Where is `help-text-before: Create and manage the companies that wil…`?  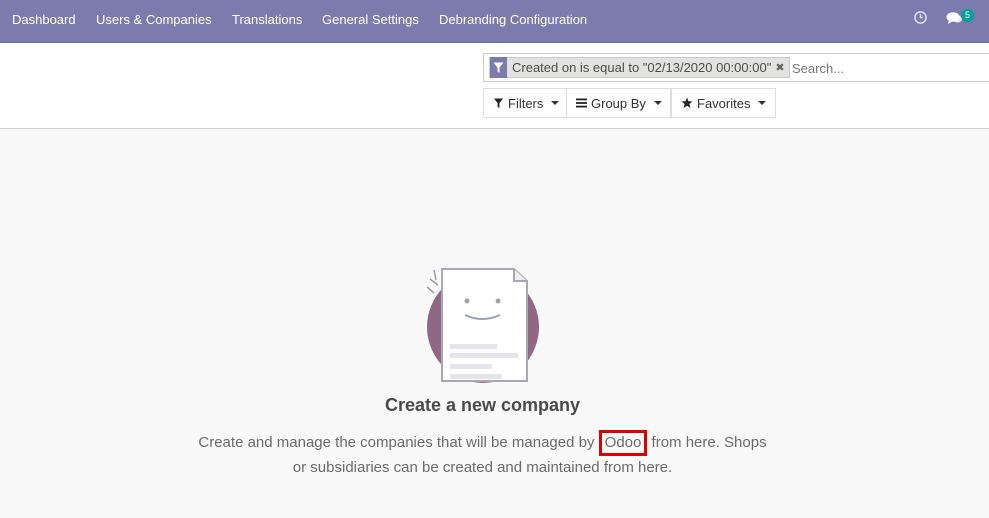
help-text-before: Create and manage the companies that wil… is located at coordinates (396, 442).